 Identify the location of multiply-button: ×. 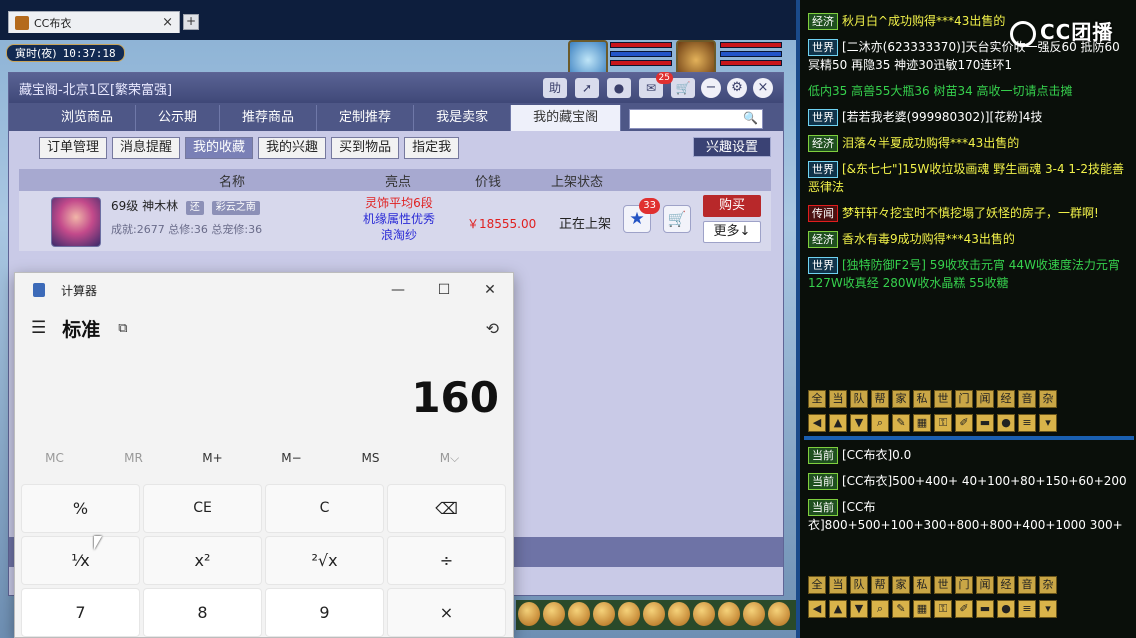
(446, 612).